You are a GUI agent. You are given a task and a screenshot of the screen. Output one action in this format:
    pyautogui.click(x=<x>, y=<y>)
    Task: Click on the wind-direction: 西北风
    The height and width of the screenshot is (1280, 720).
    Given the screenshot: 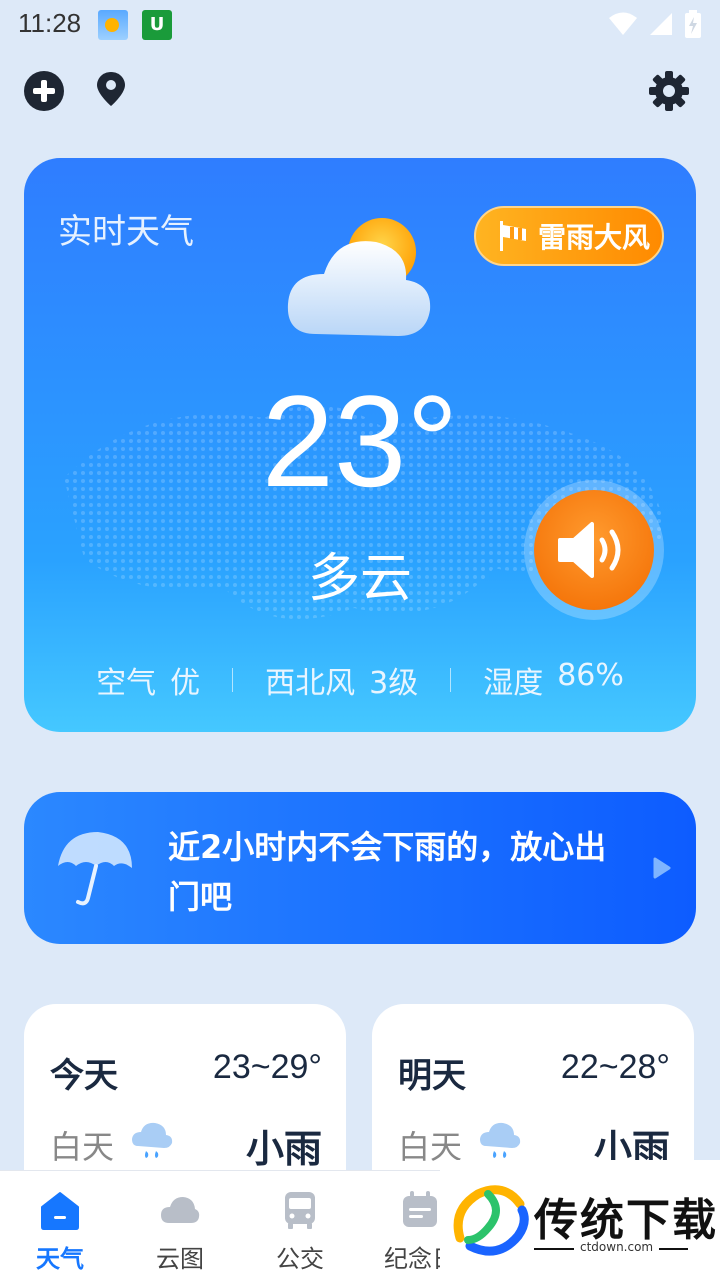 What is the action you would take?
    pyautogui.click(x=310, y=683)
    